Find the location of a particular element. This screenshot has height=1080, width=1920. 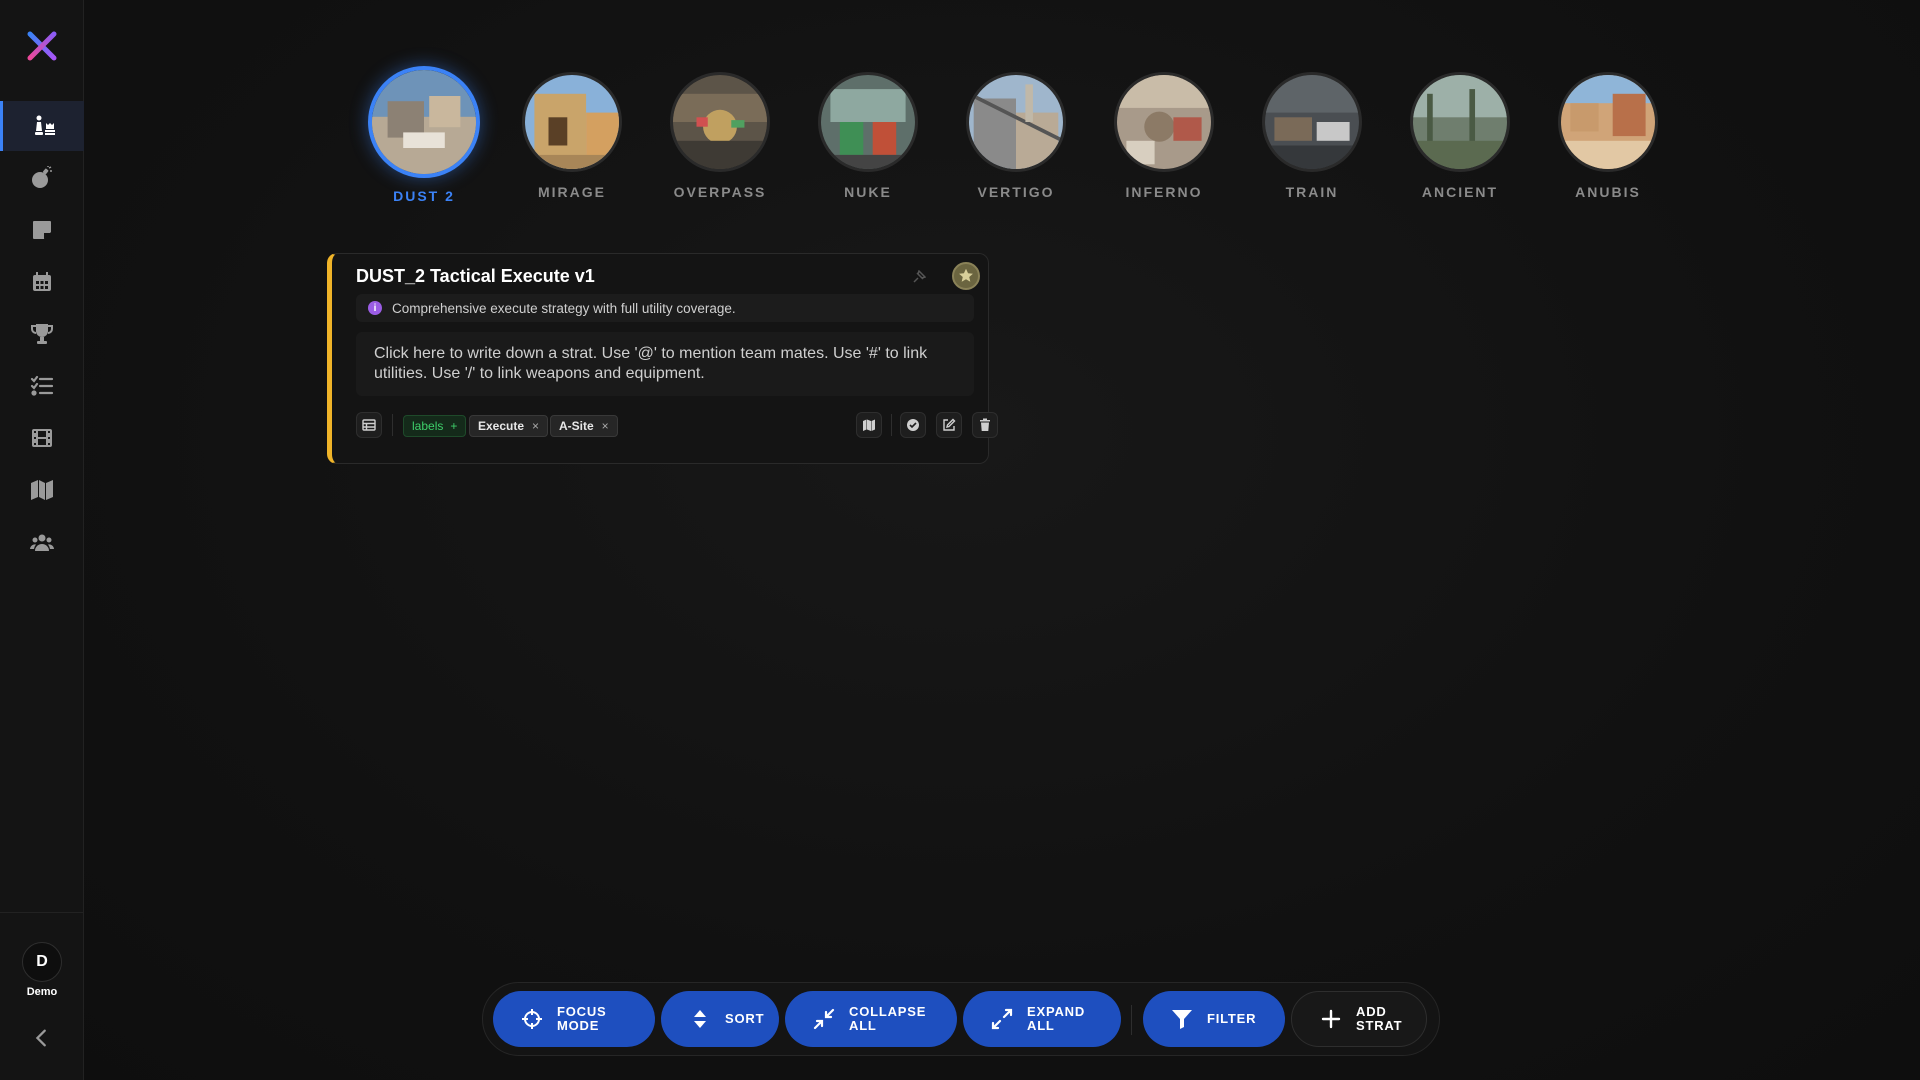

expand-arrows-icon is located at coordinates (1002, 1019).